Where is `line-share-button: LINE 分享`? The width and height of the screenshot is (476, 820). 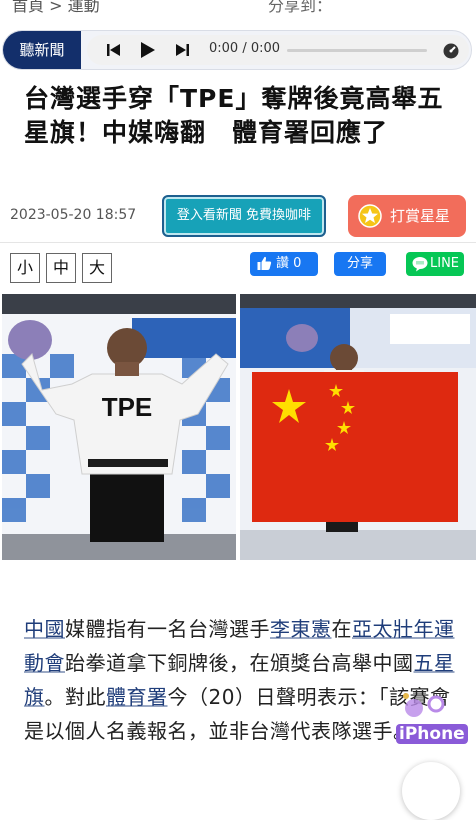 line-share-button: LINE 分享 is located at coordinates (435, 273).